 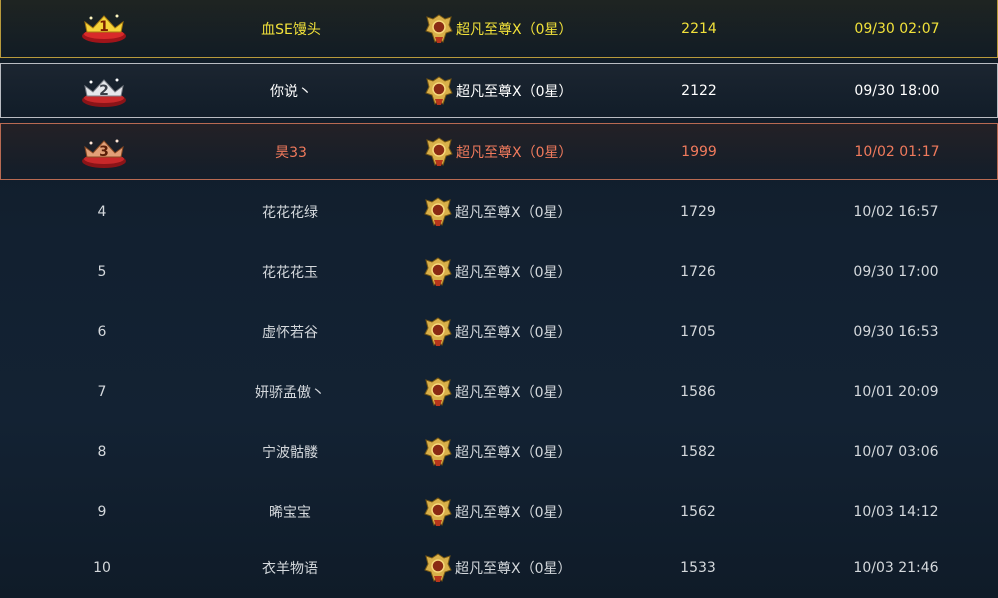 I want to click on timestamp: 09/30 16:53, so click(x=896, y=332).